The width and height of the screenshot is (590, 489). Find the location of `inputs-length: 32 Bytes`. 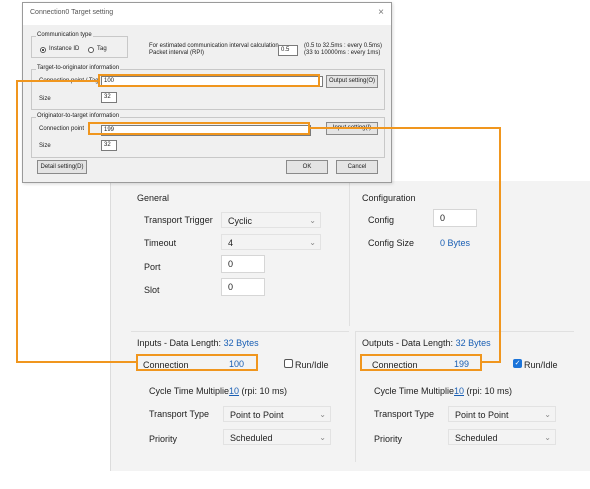

inputs-length: 32 Bytes is located at coordinates (241, 343).